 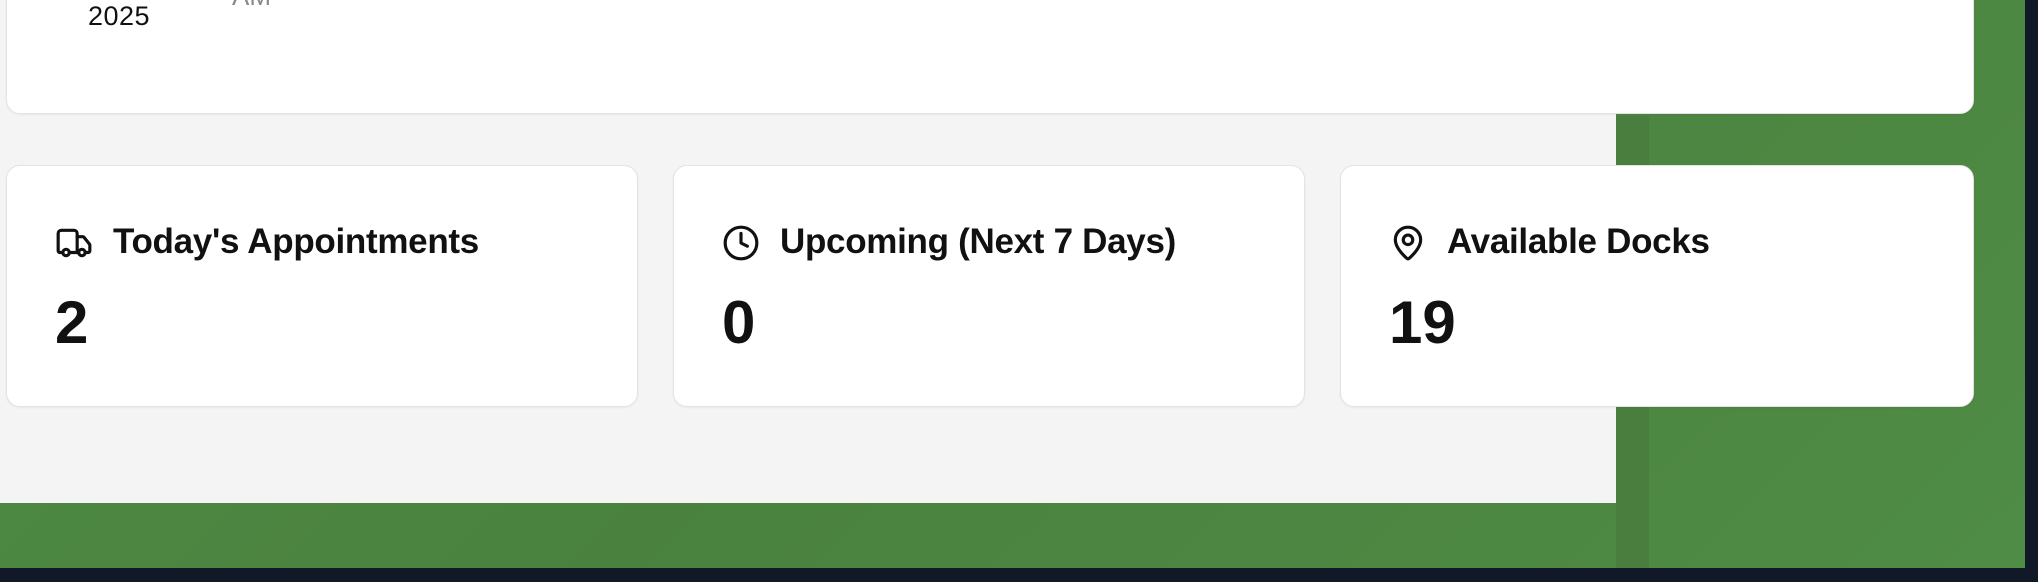 What do you see at coordinates (1422, 322) in the screenshot?
I see `stat-value: 19` at bounding box center [1422, 322].